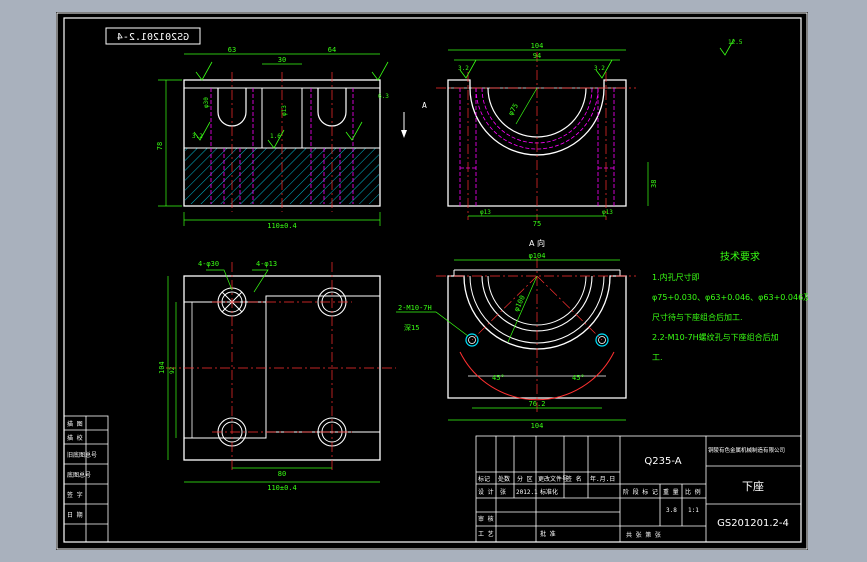 This screenshot has height=562, width=867. I want to click on tb-change-doc: 更改文件号, so click(553, 479).